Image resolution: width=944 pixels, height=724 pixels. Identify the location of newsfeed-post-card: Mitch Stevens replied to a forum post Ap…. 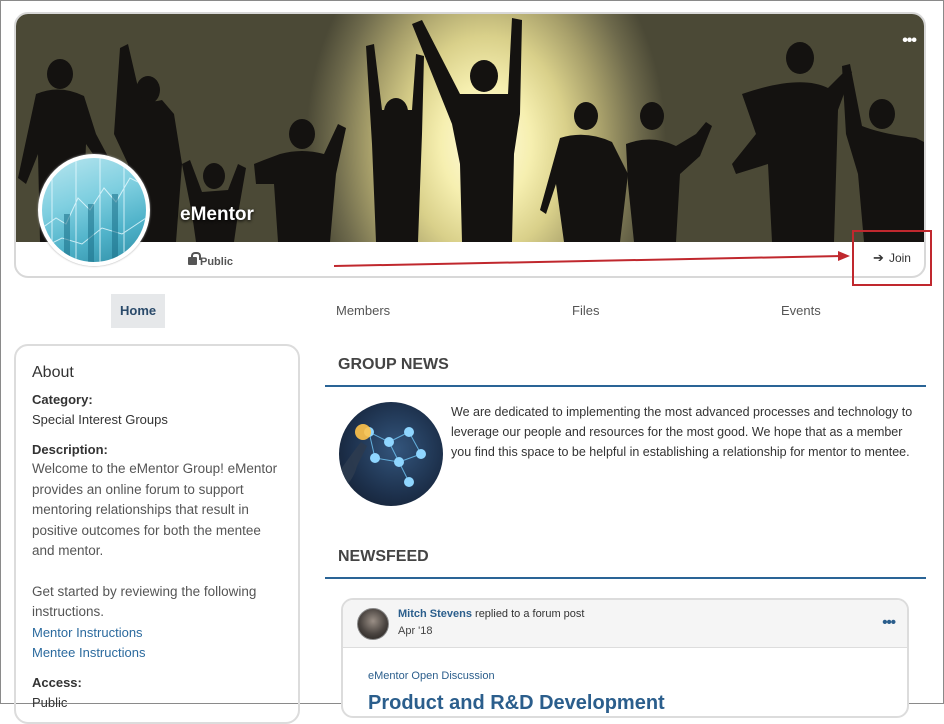
(625, 658).